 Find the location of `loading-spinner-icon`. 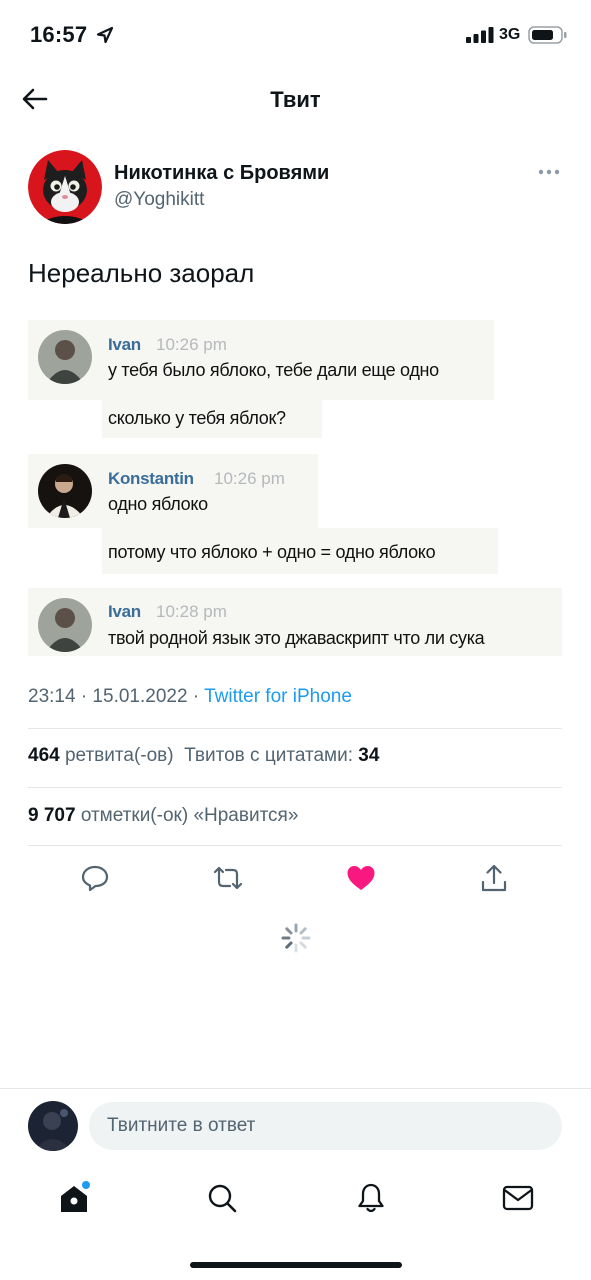

loading-spinner-icon is located at coordinates (296, 938).